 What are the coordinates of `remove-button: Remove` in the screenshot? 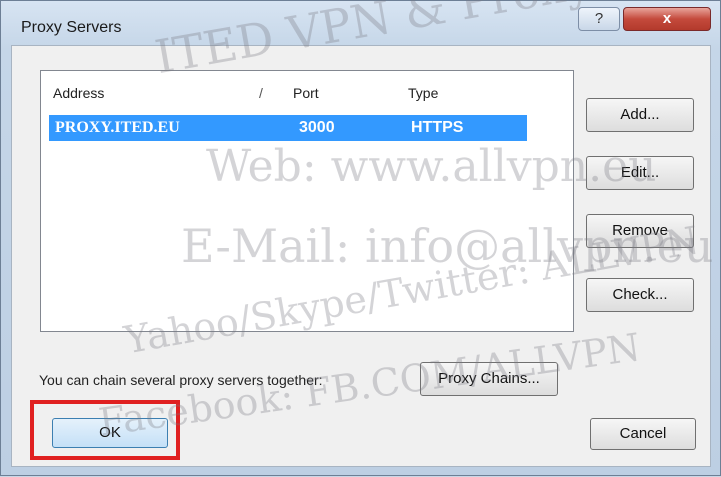 It's located at (640, 231).